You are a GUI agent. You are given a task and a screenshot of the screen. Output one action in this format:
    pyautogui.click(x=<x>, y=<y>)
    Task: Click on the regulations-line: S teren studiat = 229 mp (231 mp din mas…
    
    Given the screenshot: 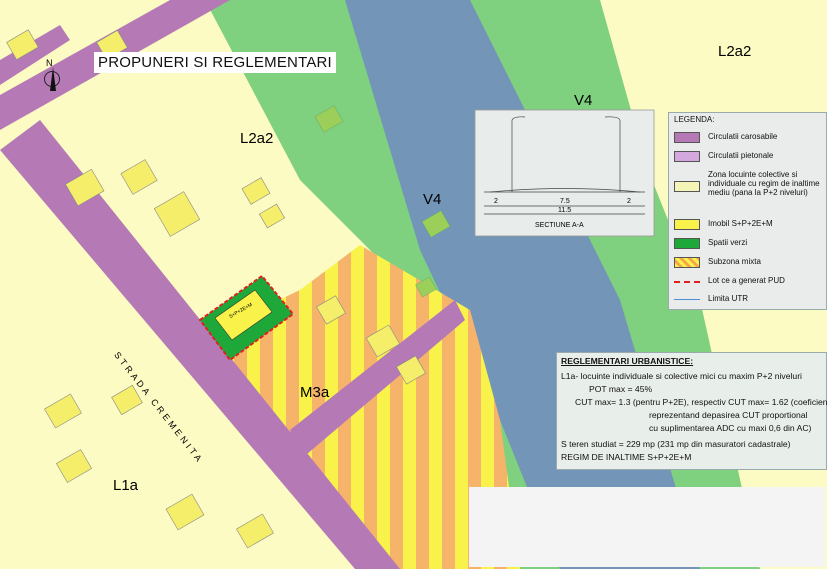 What is the action you would take?
    pyautogui.click(x=676, y=444)
    